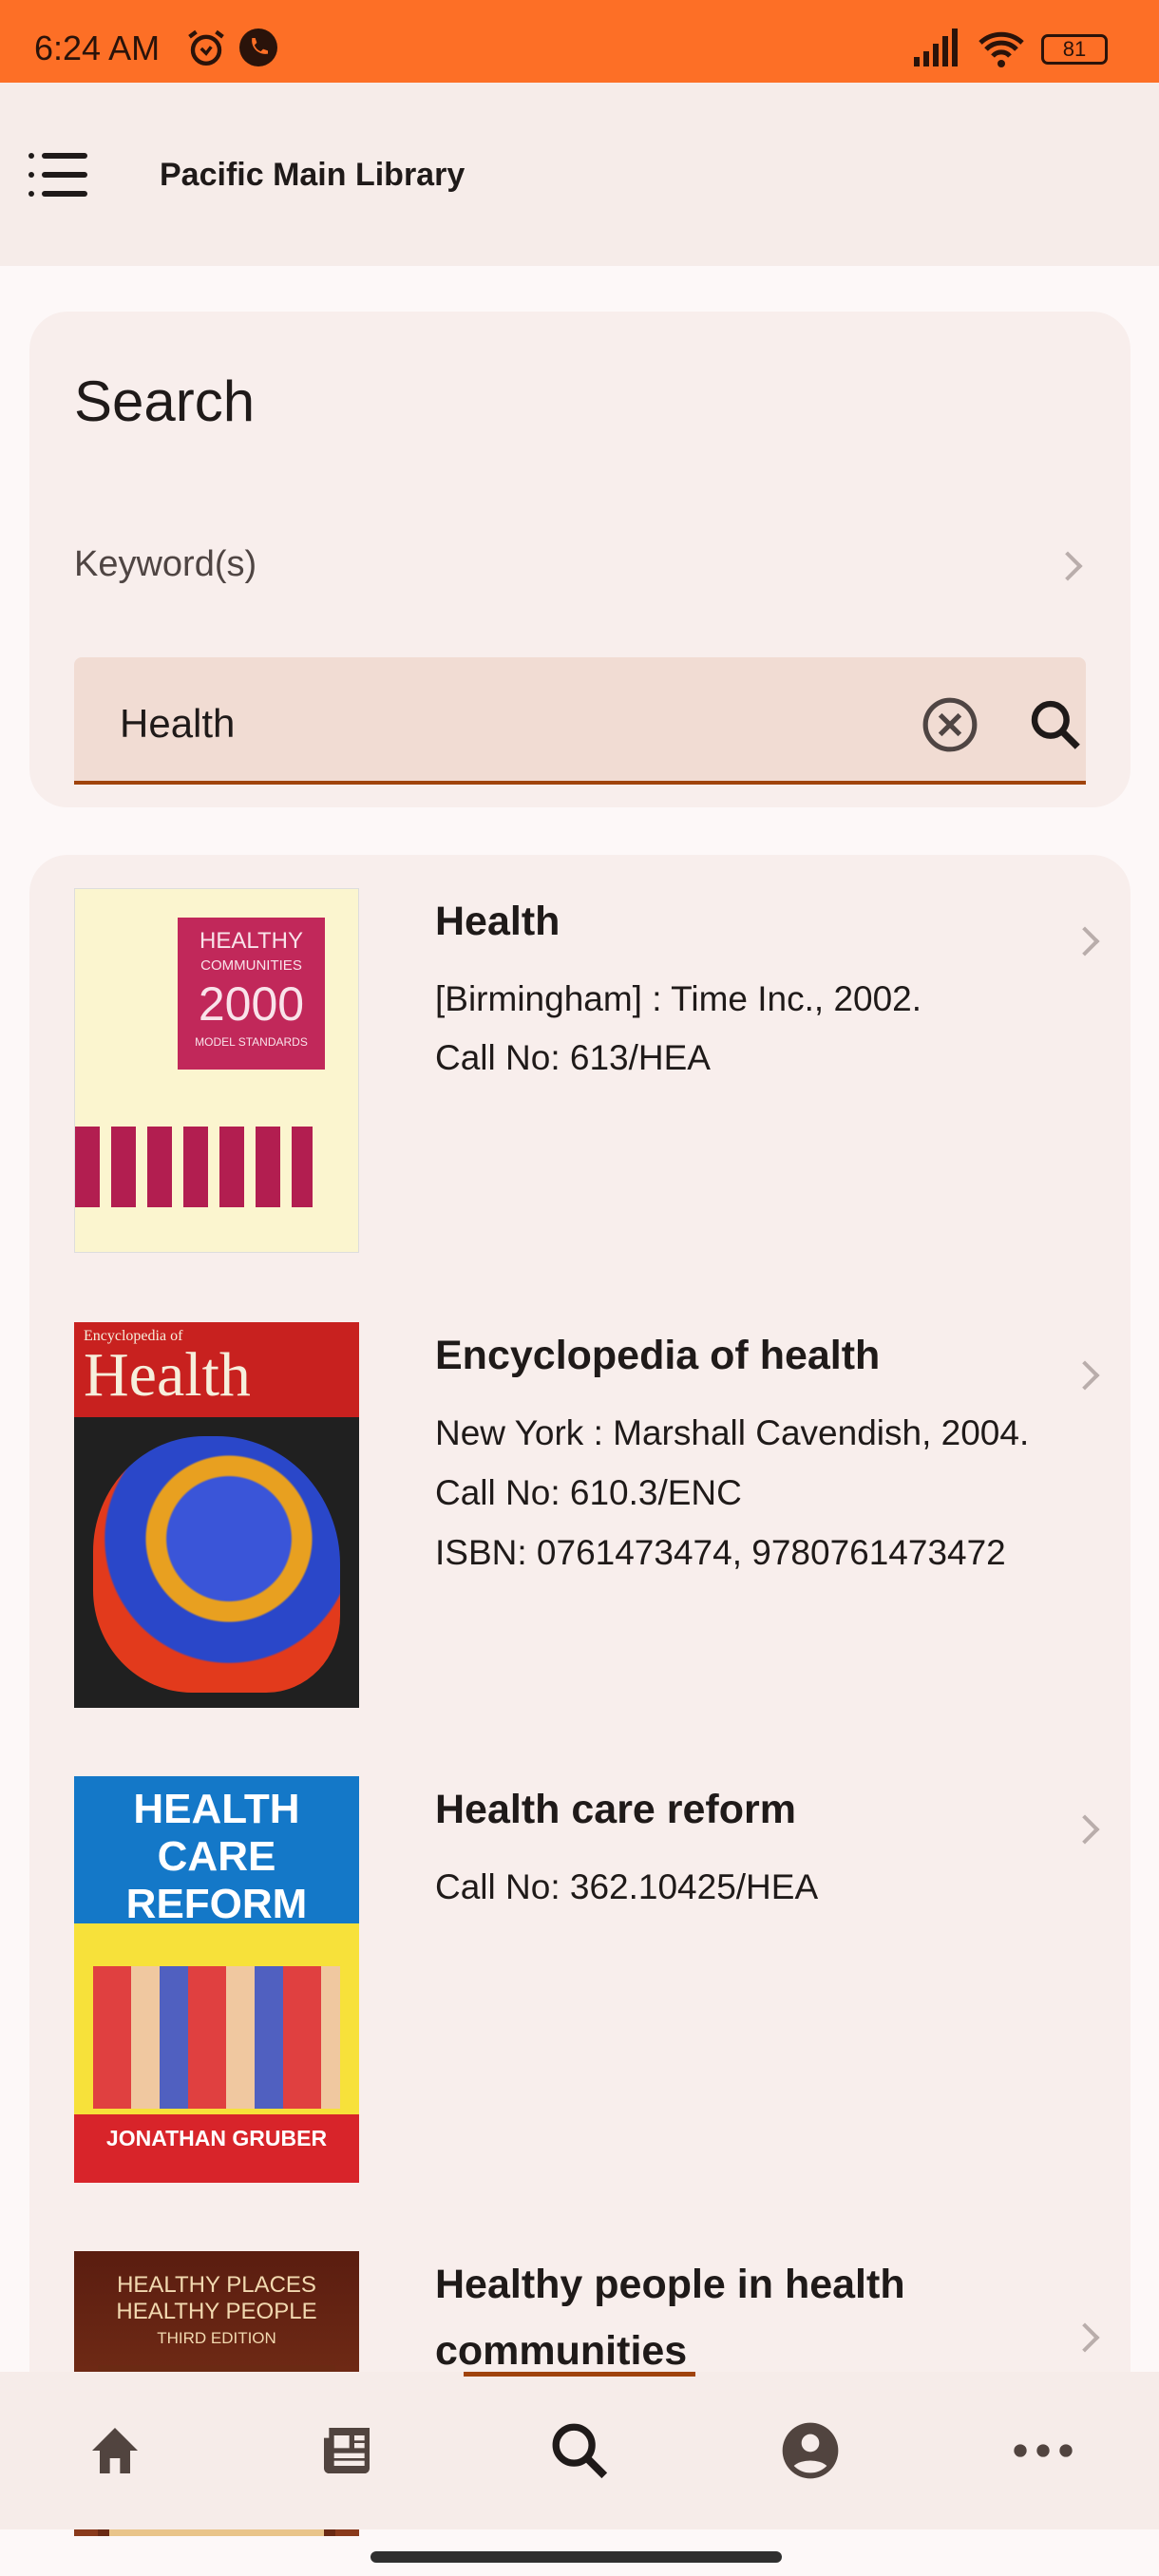 This screenshot has height=2576, width=1159. What do you see at coordinates (678, 999) in the screenshot?
I see `result-detail: [Birmingham] : Time Inc., 2002.` at bounding box center [678, 999].